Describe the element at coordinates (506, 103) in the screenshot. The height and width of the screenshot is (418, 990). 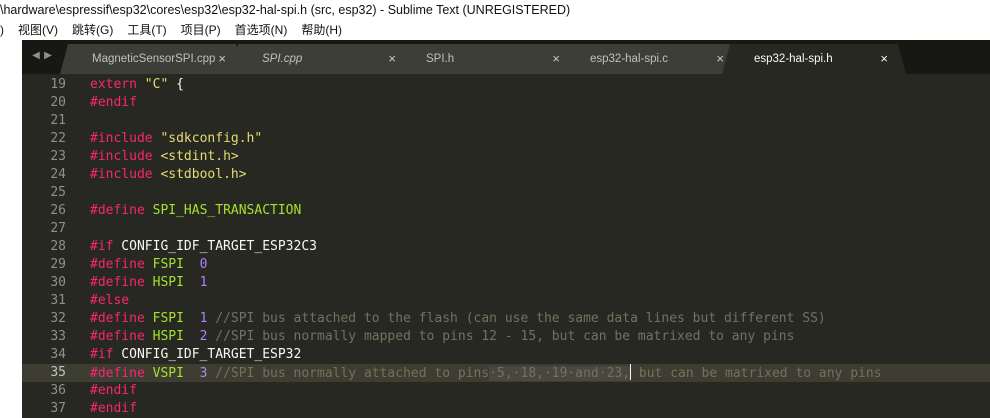
I see `code-line: 20 #endif` at that location.